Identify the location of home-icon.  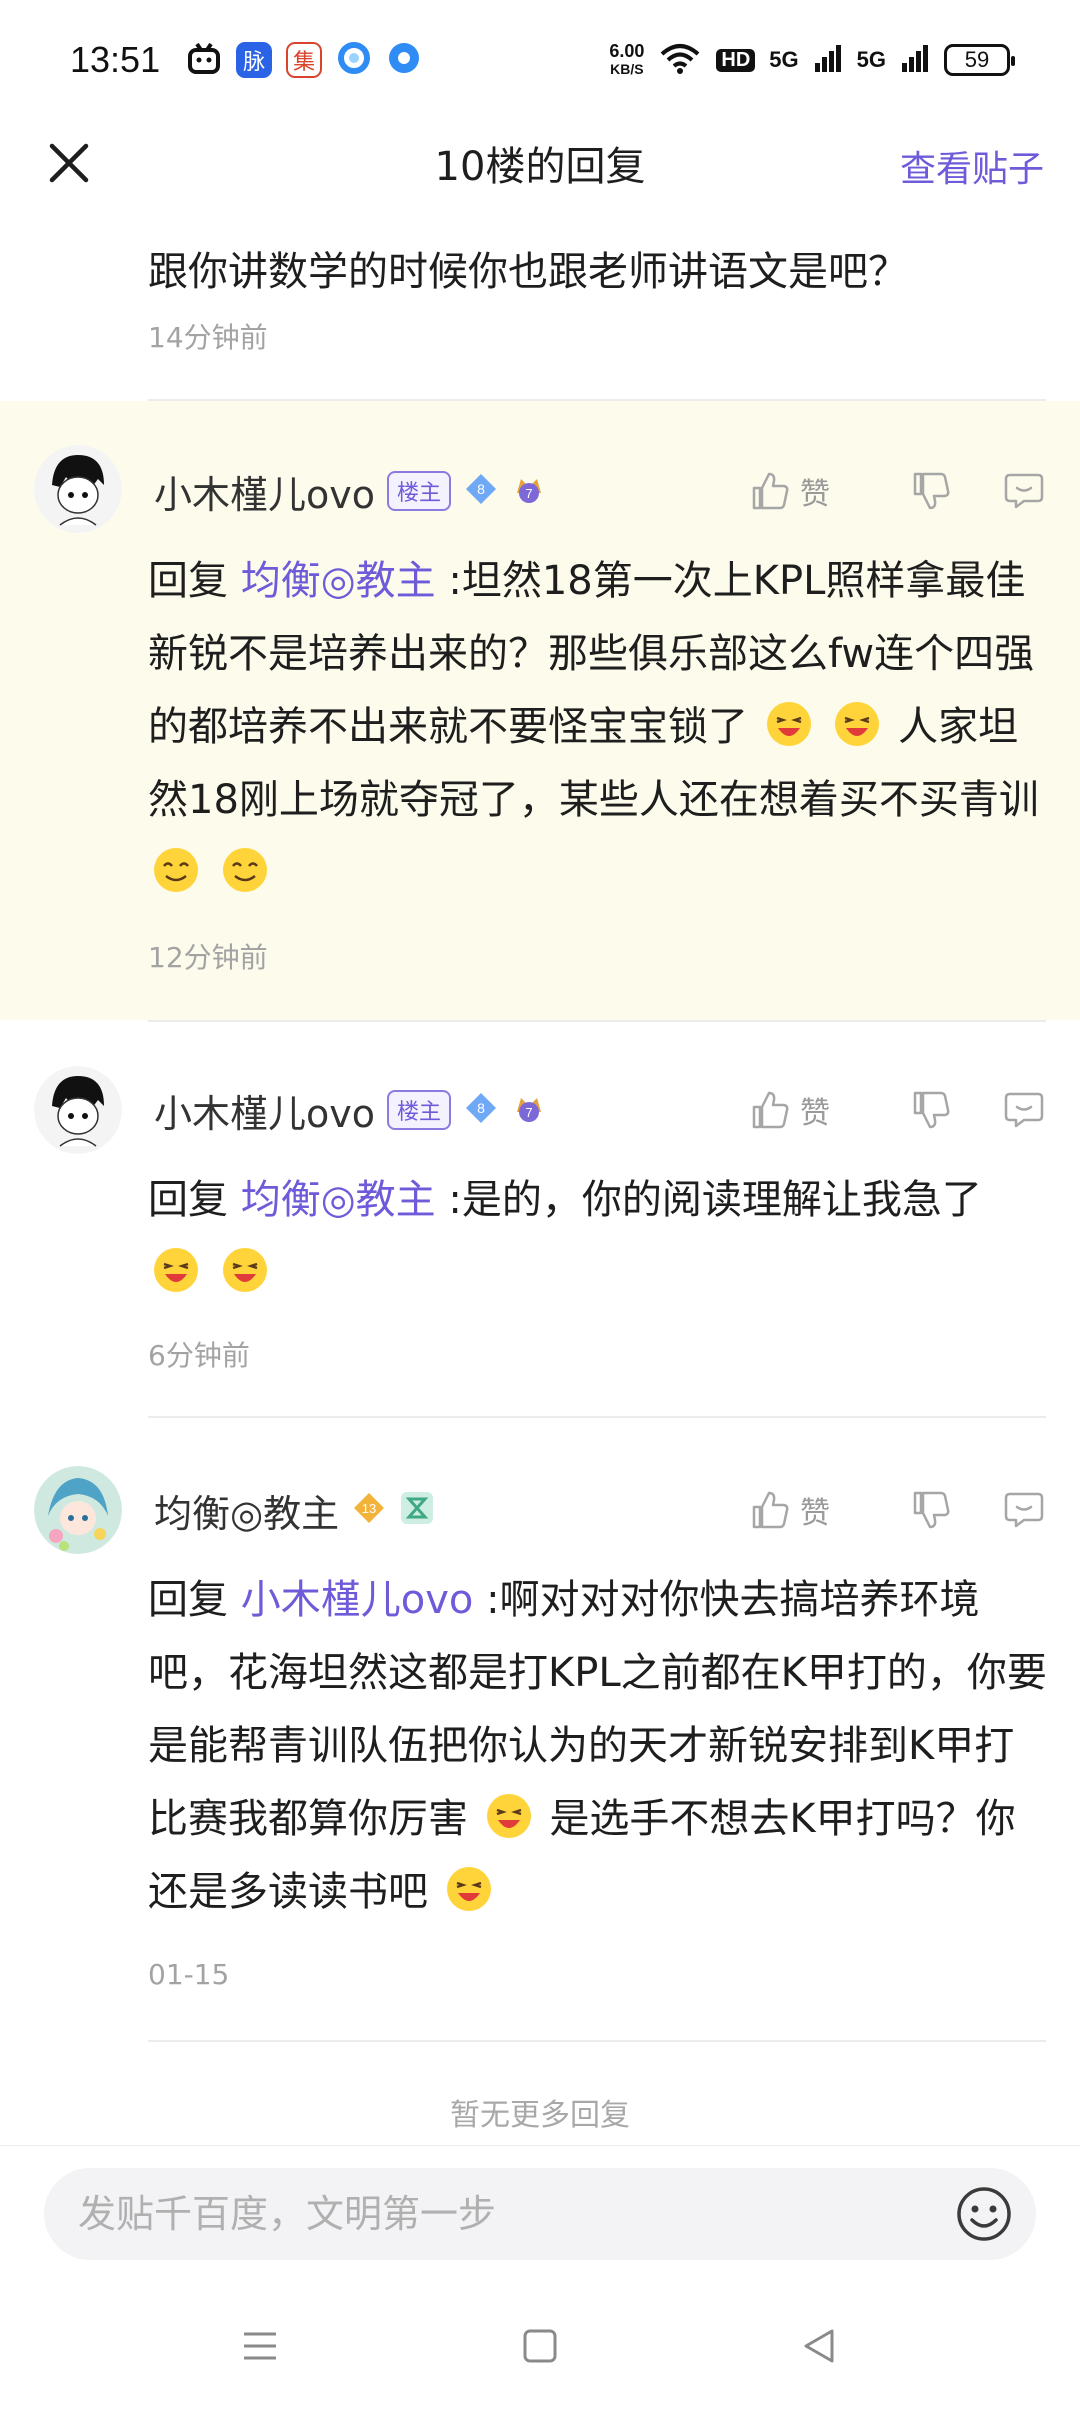
(540, 2346).